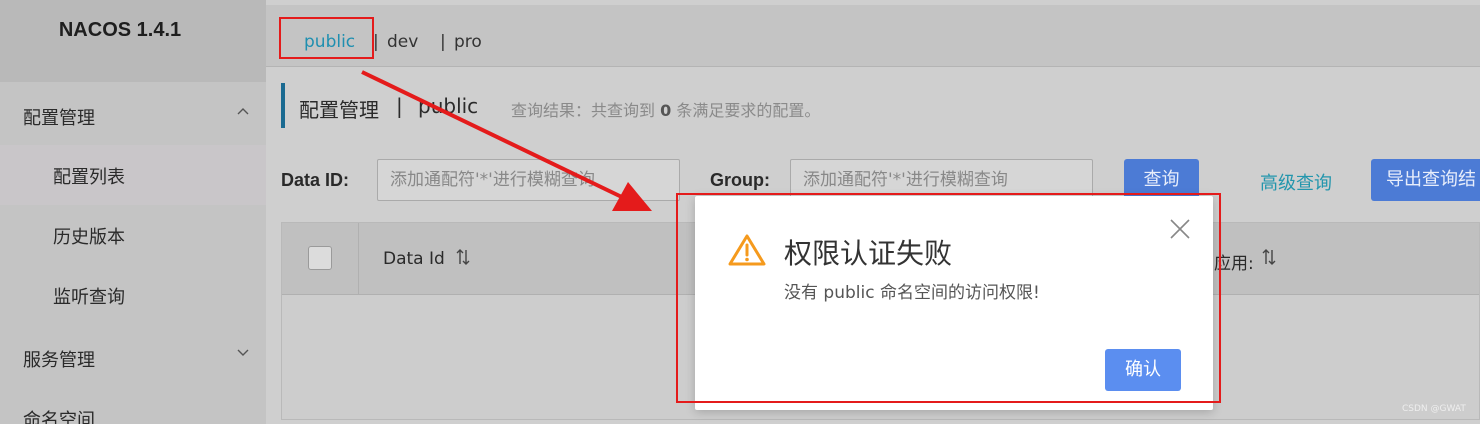  I want to click on query-result-text: 查询结果：共查询到 0 条满足要求的配置。, so click(665, 109).